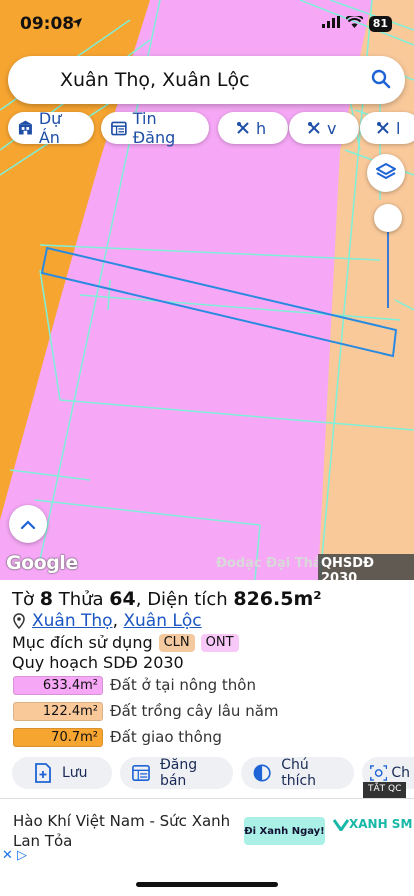 Image resolution: width=414 pixels, height=896 pixels. Describe the element at coordinates (366, 567) in the screenshot. I see `planning-layer-badge: QHSDĐ 2030` at that location.